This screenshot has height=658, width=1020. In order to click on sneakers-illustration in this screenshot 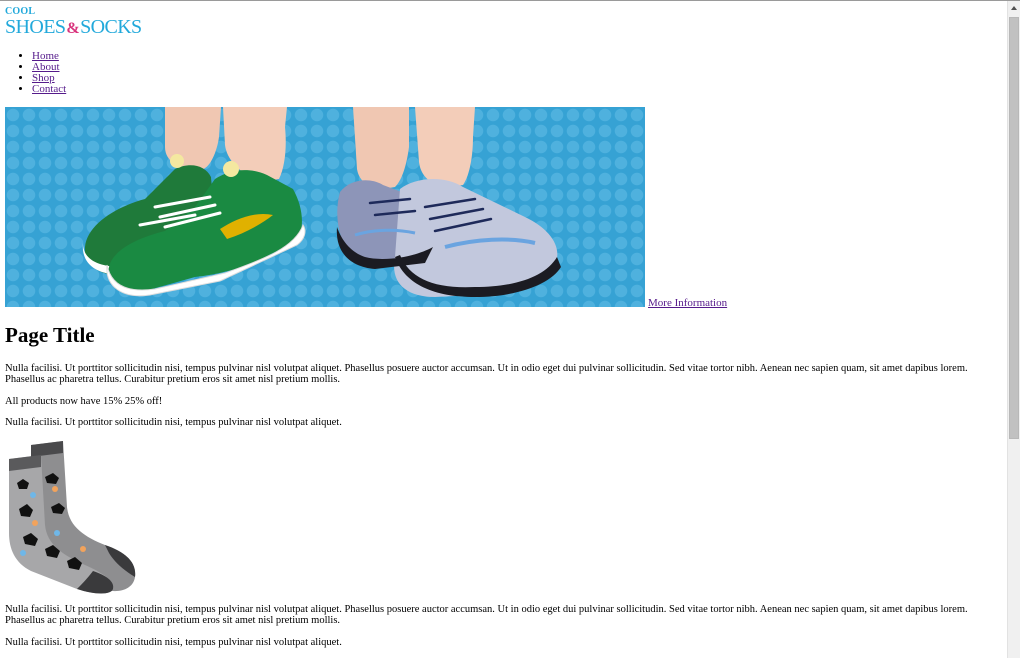, I will do `click(321, 202)`.